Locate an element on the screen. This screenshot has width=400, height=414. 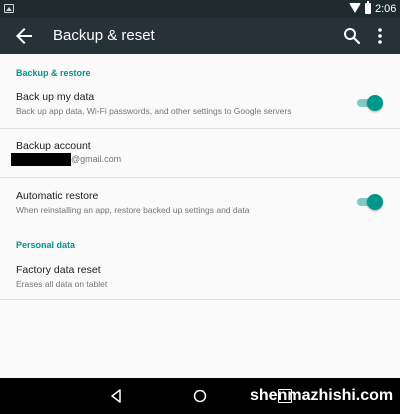
status-bar: 2:06 is located at coordinates (200, 9).